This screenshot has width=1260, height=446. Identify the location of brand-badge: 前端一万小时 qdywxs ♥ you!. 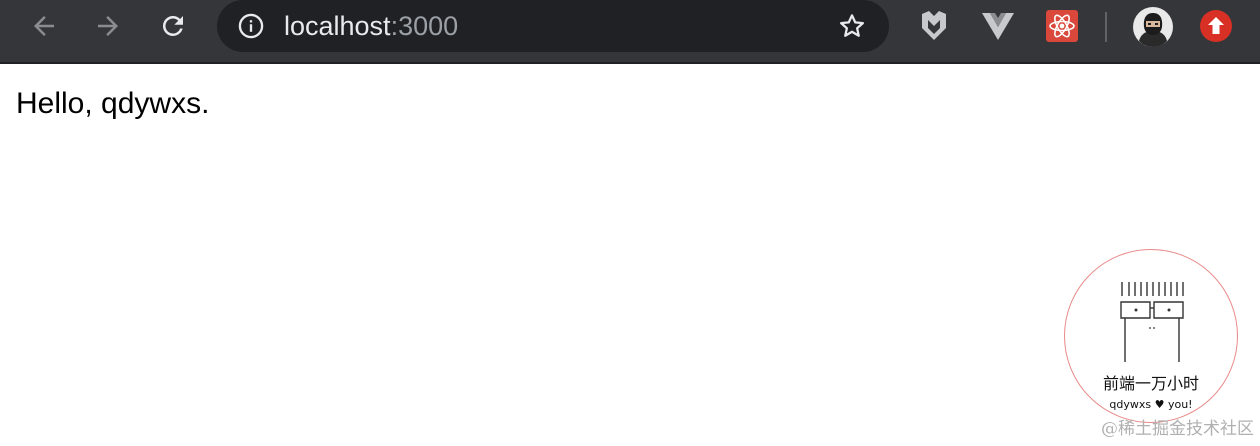
(1151, 336).